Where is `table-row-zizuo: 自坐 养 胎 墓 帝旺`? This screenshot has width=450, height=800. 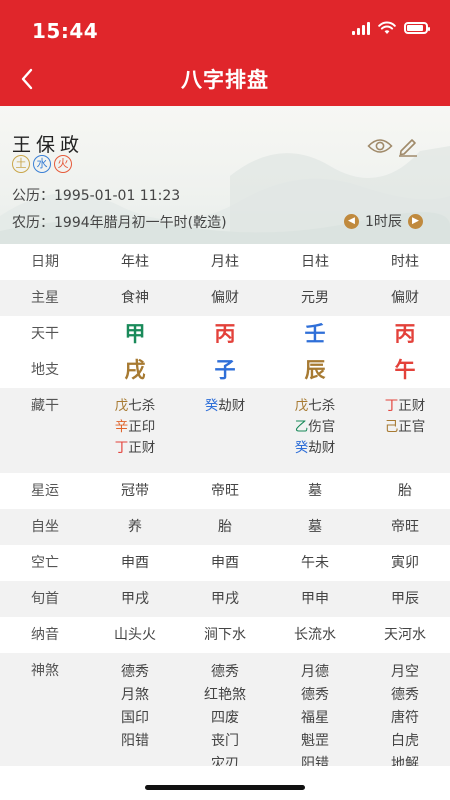 table-row-zizuo: 自坐 养 胎 墓 帝旺 is located at coordinates (225, 527).